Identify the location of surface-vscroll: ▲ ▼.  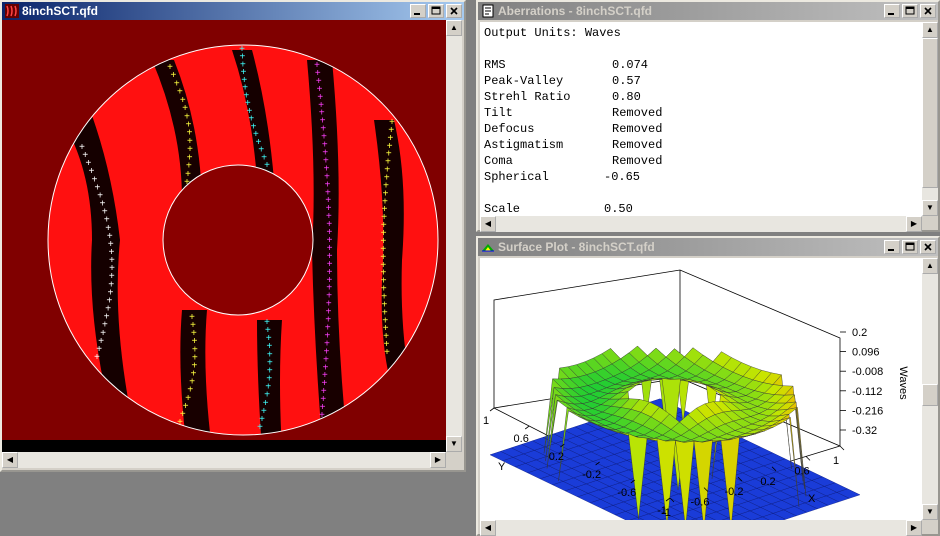
(930, 389).